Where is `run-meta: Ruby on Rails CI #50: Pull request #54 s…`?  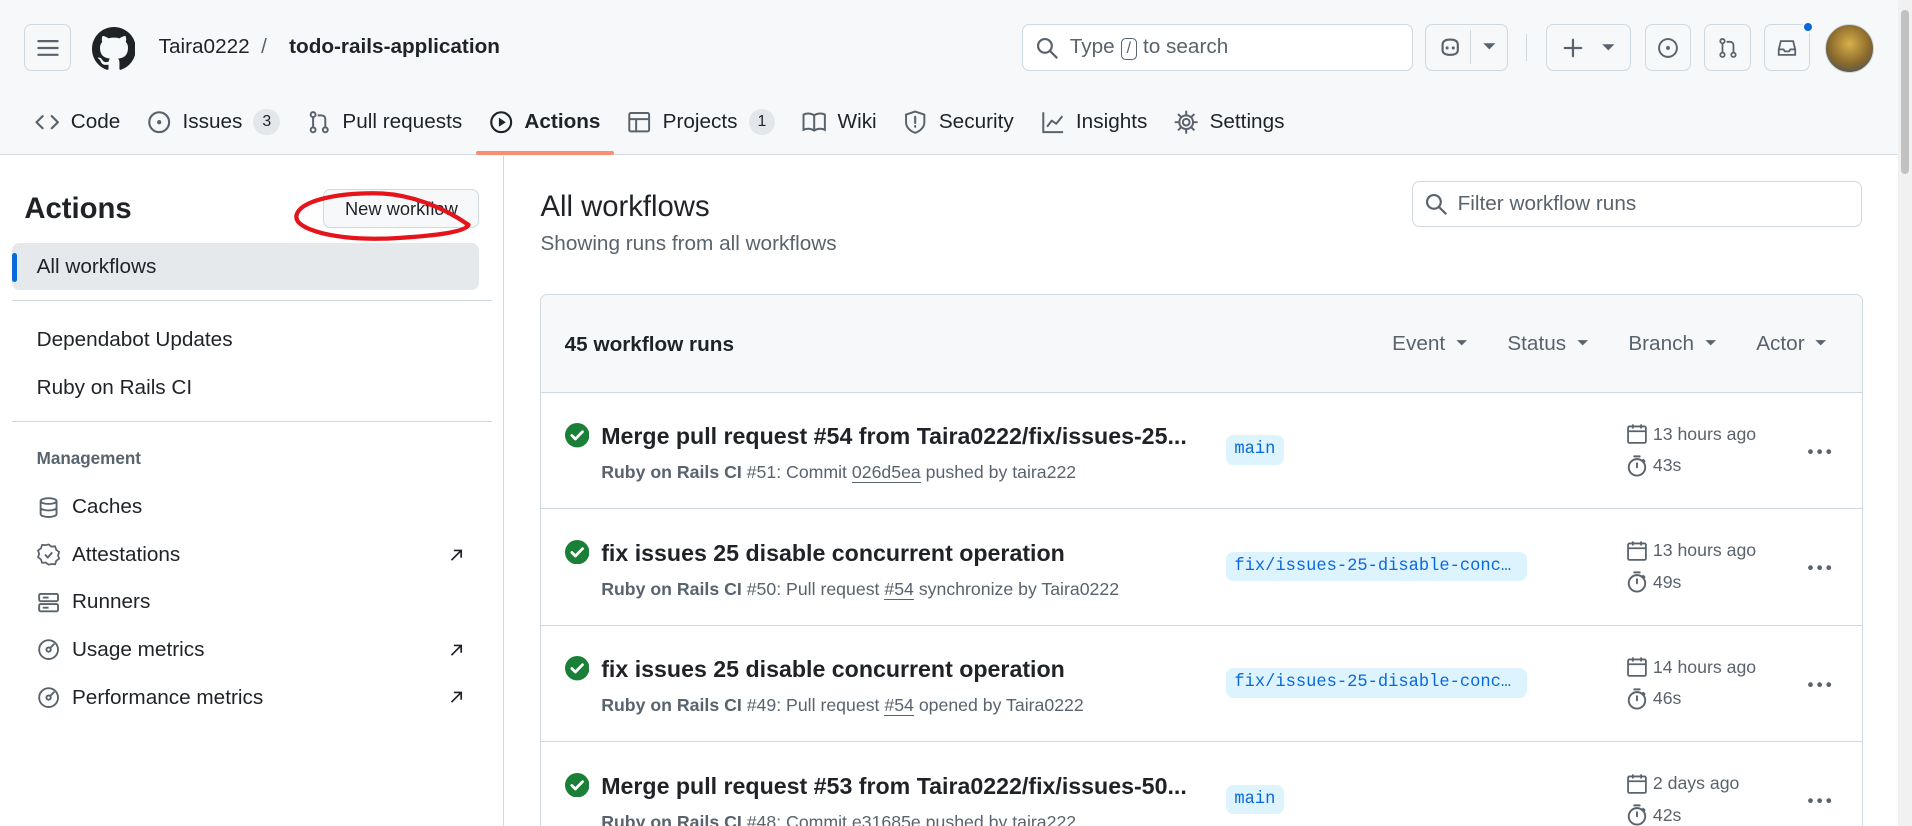 run-meta: Ruby on Rails CI #50: Pull request #54 s… is located at coordinates (860, 589).